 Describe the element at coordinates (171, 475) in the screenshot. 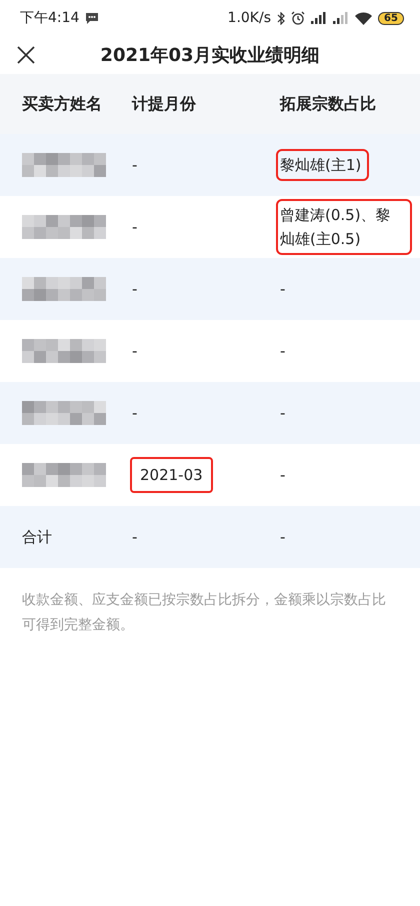

I see `table-cell: 2021-03` at that location.